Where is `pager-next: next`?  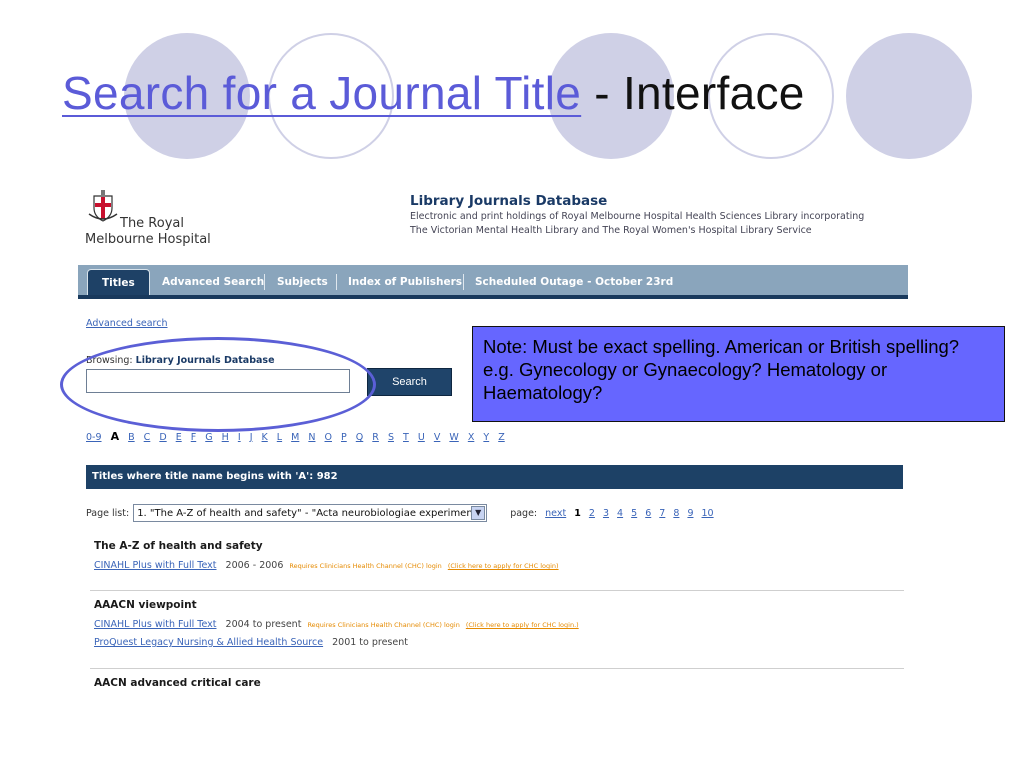 pager-next: next is located at coordinates (555, 513).